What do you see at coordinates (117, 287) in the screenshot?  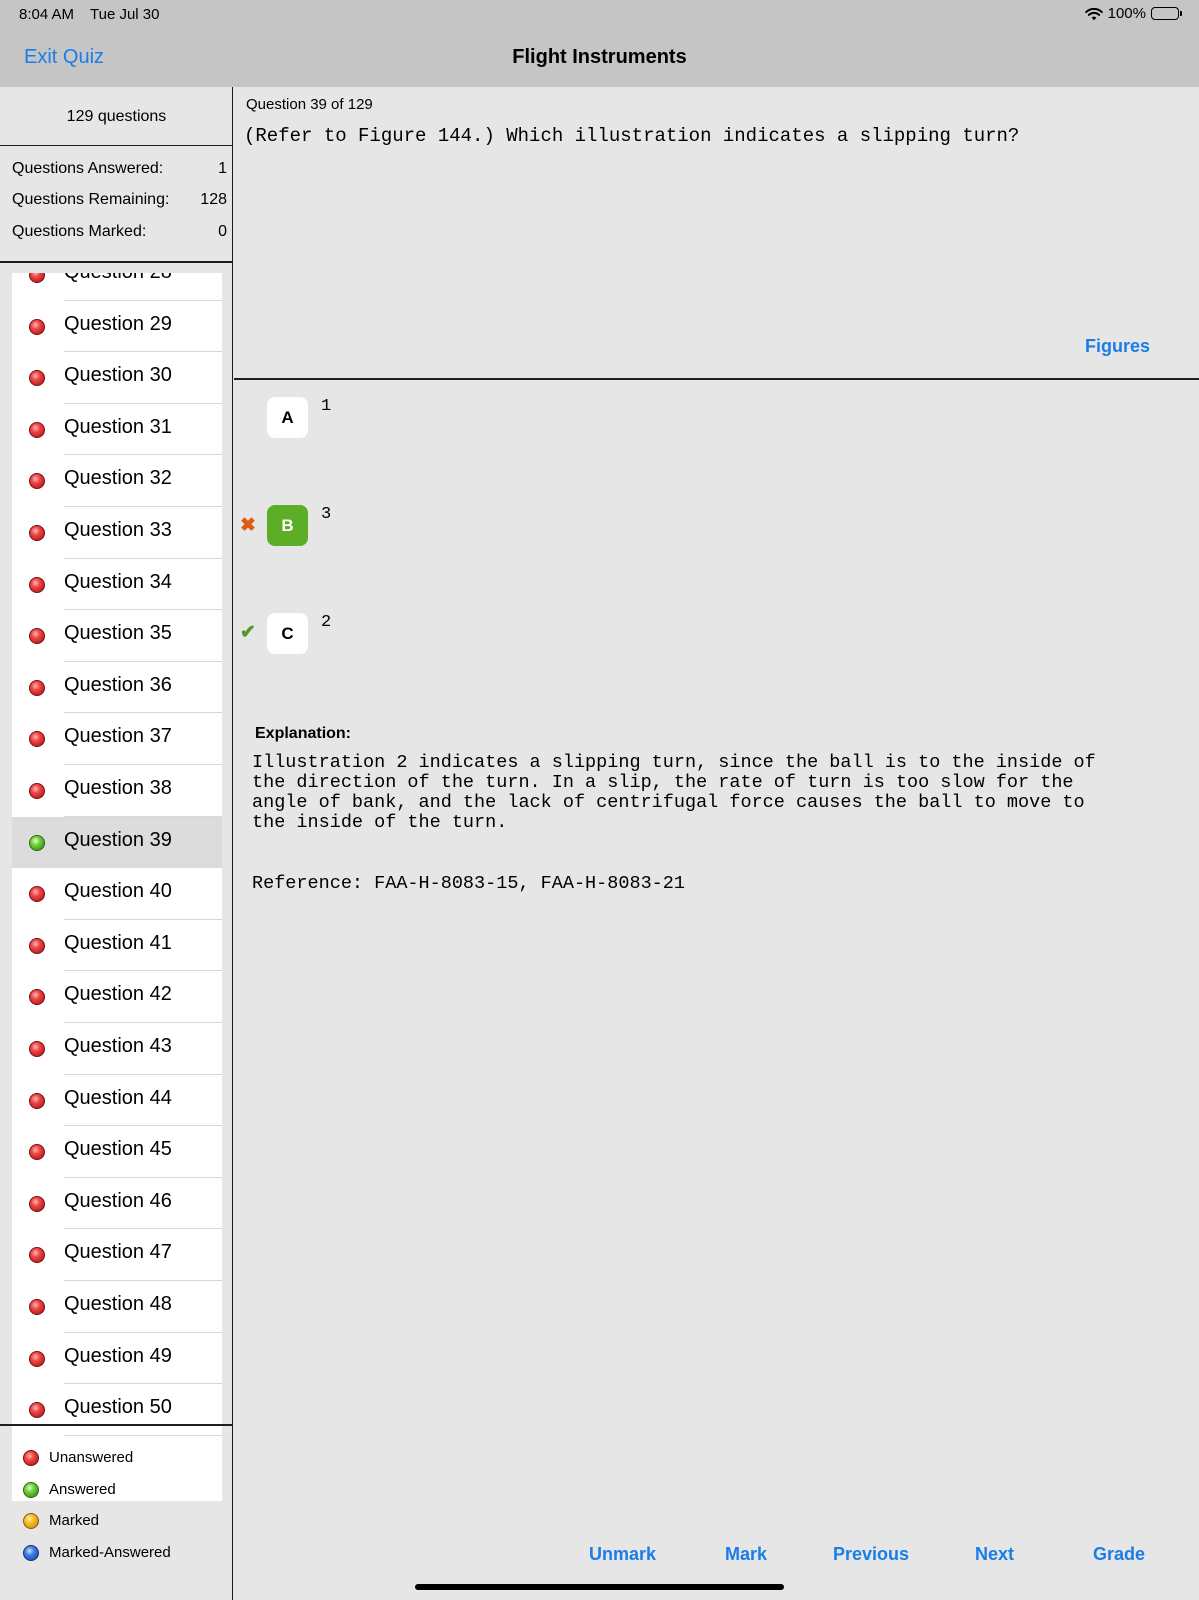 I see `question-list-item: Question 28` at bounding box center [117, 287].